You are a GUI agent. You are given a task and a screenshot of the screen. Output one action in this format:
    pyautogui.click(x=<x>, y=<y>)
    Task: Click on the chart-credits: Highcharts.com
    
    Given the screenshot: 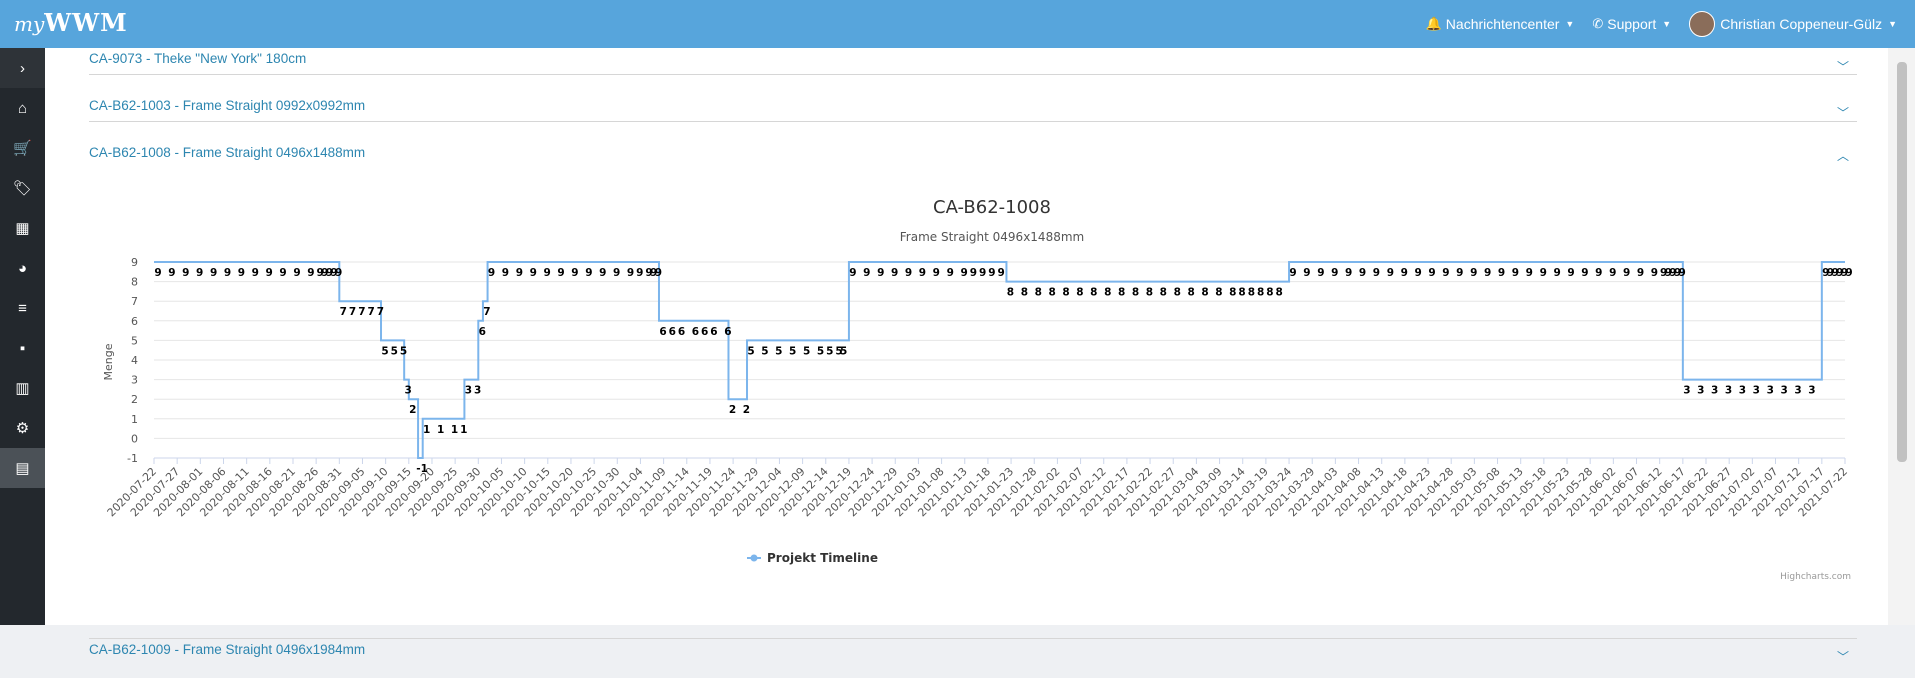 What is the action you would take?
    pyautogui.click(x=1815, y=577)
    